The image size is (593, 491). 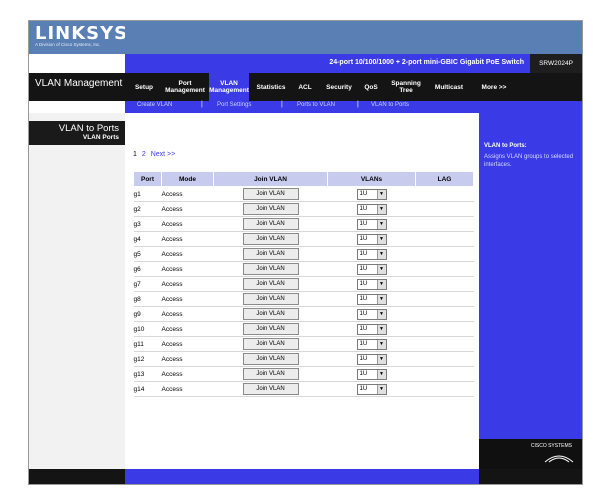 What do you see at coordinates (187, 179) in the screenshot?
I see `col-mode: Mode` at bounding box center [187, 179].